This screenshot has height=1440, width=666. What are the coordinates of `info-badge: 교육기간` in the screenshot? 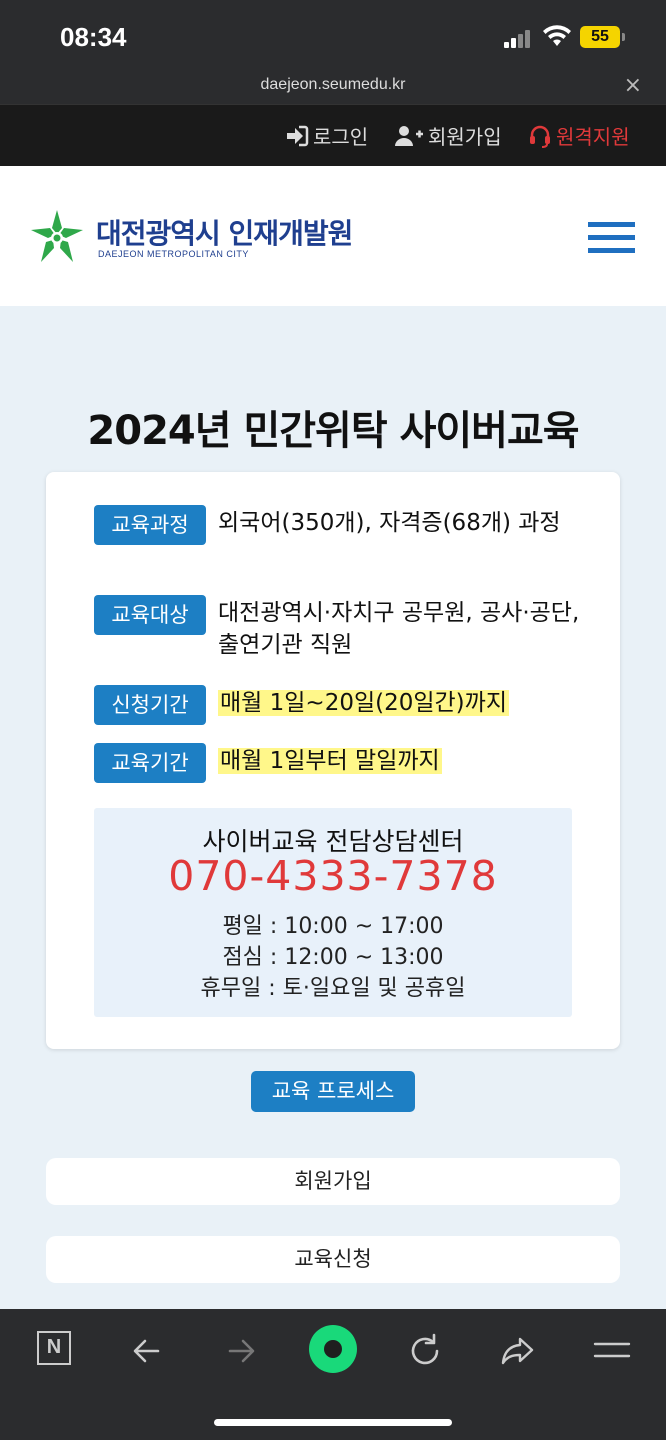 It's located at (150, 763).